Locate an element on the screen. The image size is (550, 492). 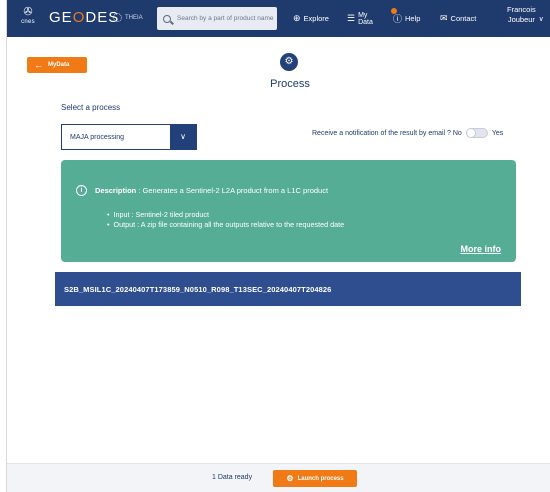
toggle-knob is located at coordinates (470, 133).